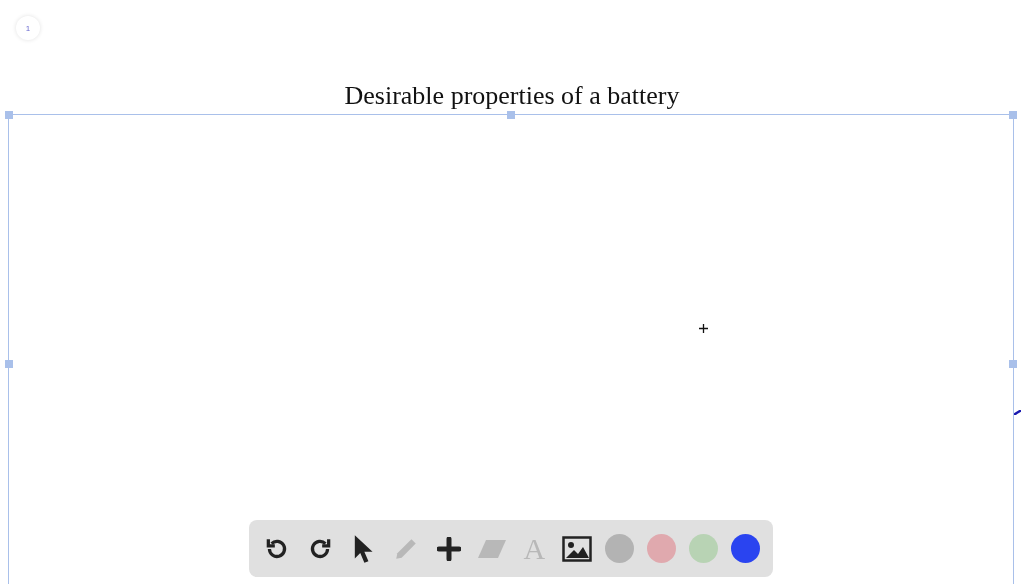  What do you see at coordinates (1017, 412) in the screenshot?
I see `ink-stroke` at bounding box center [1017, 412].